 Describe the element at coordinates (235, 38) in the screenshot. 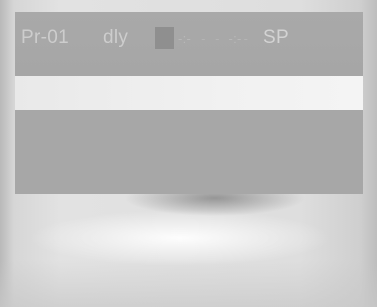

I see `segment-marker-icon-2: -:-` at that location.